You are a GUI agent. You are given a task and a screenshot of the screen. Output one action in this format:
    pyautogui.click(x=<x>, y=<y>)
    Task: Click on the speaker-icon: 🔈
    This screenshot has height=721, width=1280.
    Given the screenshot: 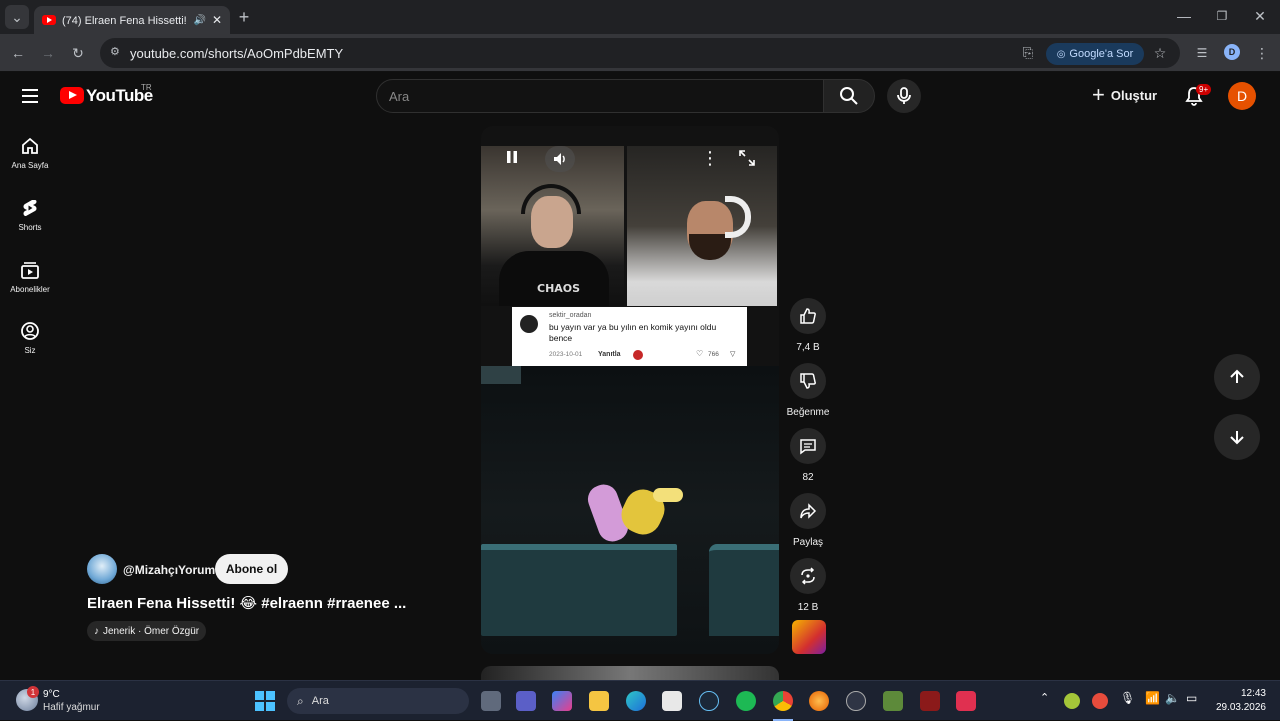 What is the action you would take?
    pyautogui.click(x=1172, y=698)
    